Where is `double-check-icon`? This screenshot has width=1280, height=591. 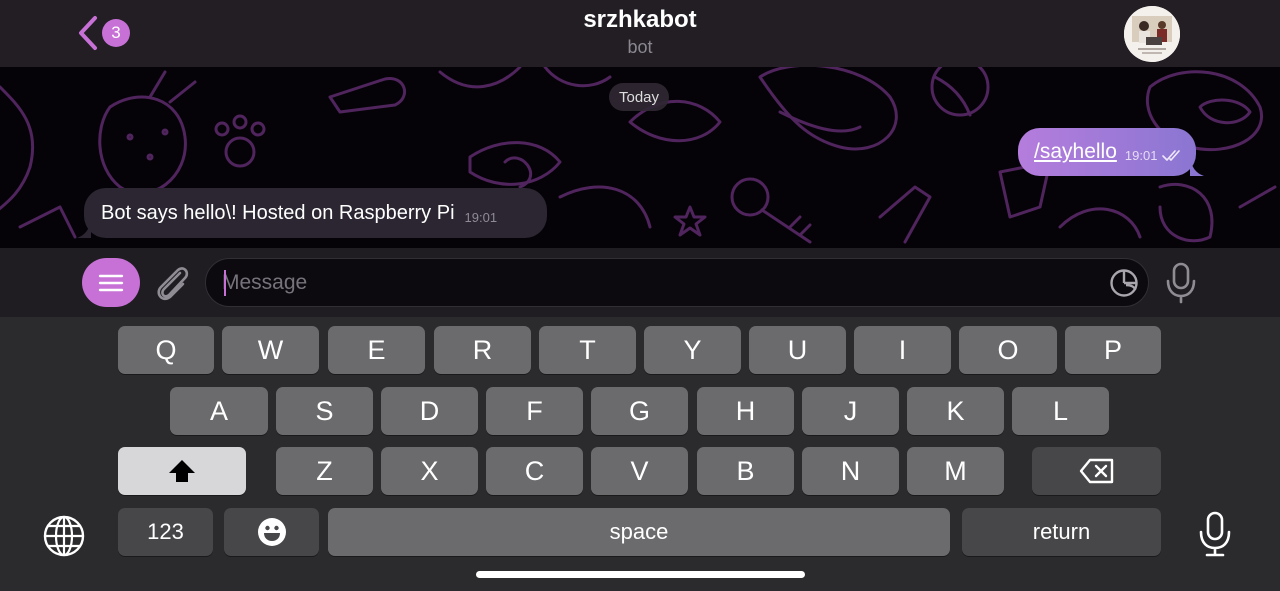
double-check-icon is located at coordinates (1171, 155).